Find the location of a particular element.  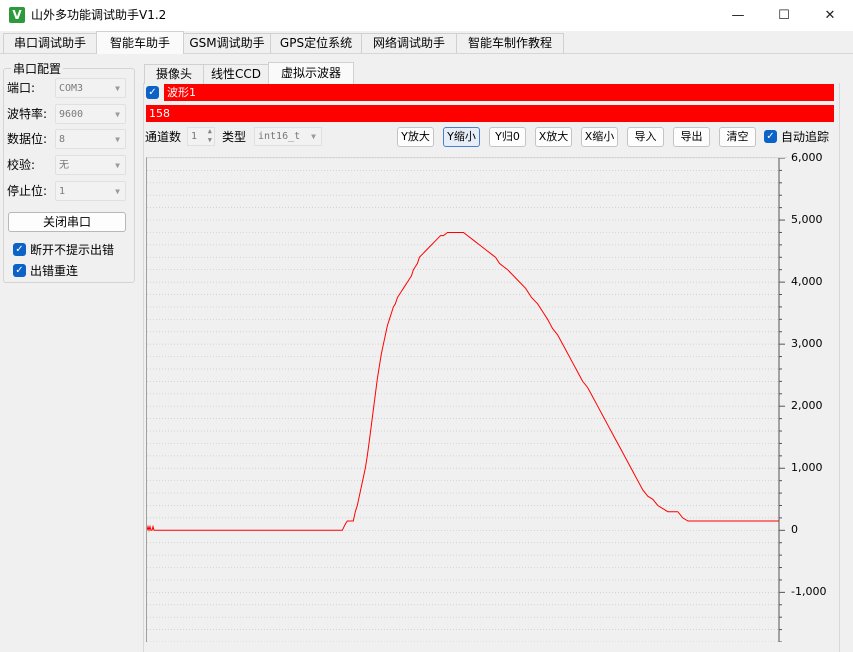

parity-value: 无 is located at coordinates (64, 165).